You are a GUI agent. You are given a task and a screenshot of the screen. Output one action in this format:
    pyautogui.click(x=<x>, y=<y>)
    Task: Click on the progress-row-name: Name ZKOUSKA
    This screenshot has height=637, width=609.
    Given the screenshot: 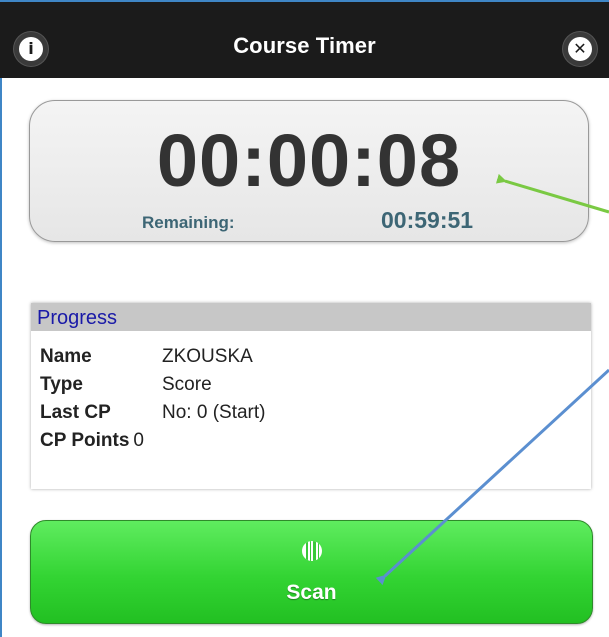 What is the action you would take?
    pyautogui.click(x=152, y=357)
    